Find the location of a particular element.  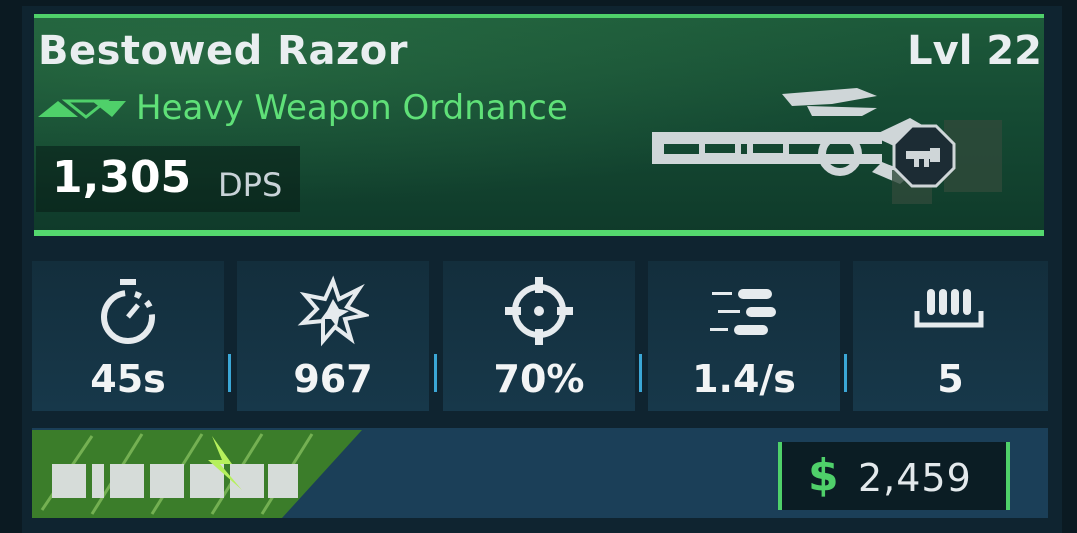

launcher-type-icon is located at coordinates (924, 156).